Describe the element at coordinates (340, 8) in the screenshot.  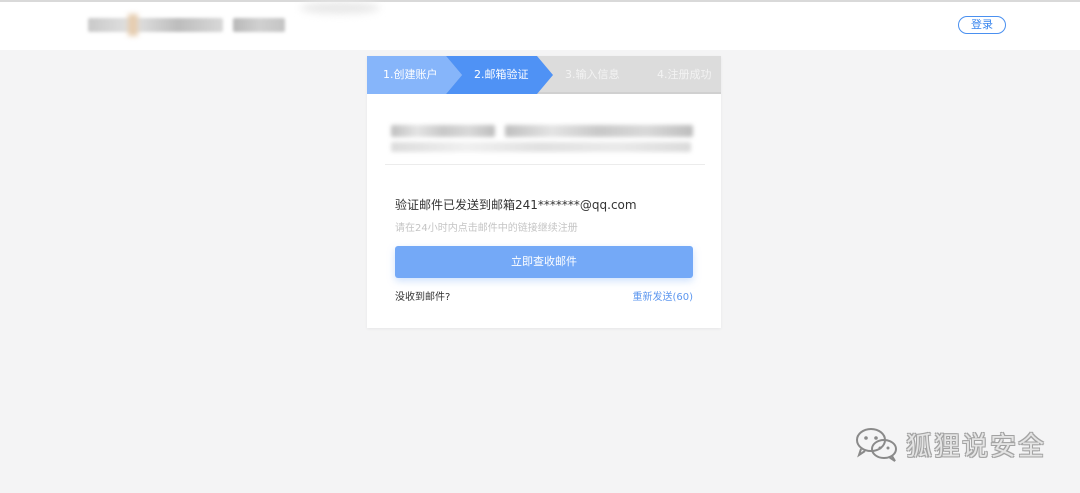
I see `header-smudge` at that location.